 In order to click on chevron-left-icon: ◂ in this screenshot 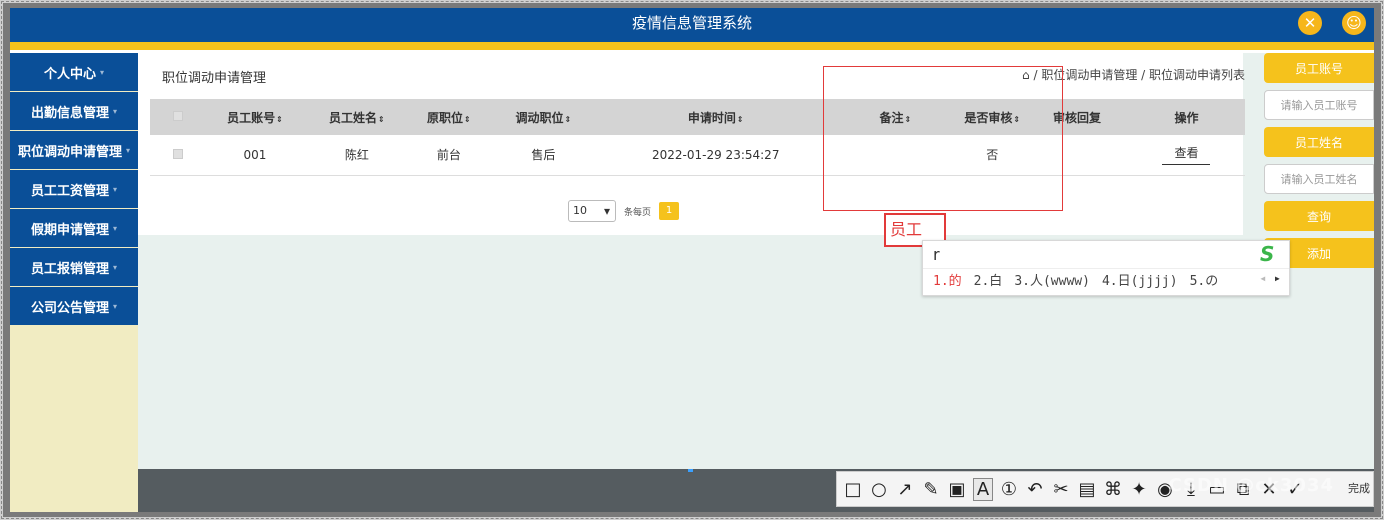, I will do `click(1262, 278)`.